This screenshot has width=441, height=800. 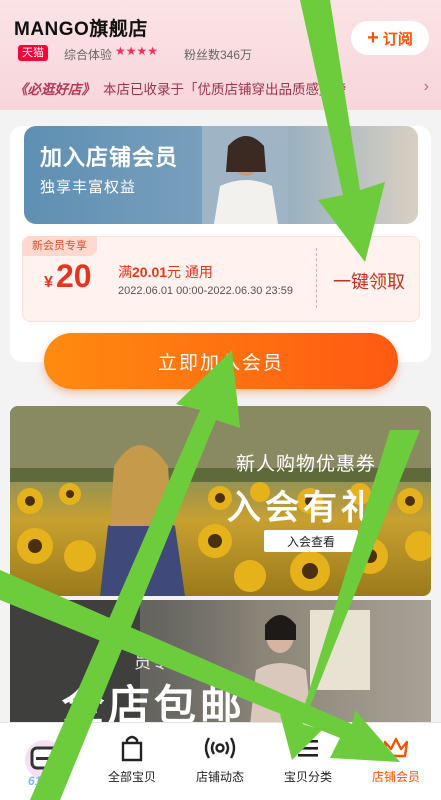 I want to click on fans-count: 粉丝数346万, so click(x=218, y=55).